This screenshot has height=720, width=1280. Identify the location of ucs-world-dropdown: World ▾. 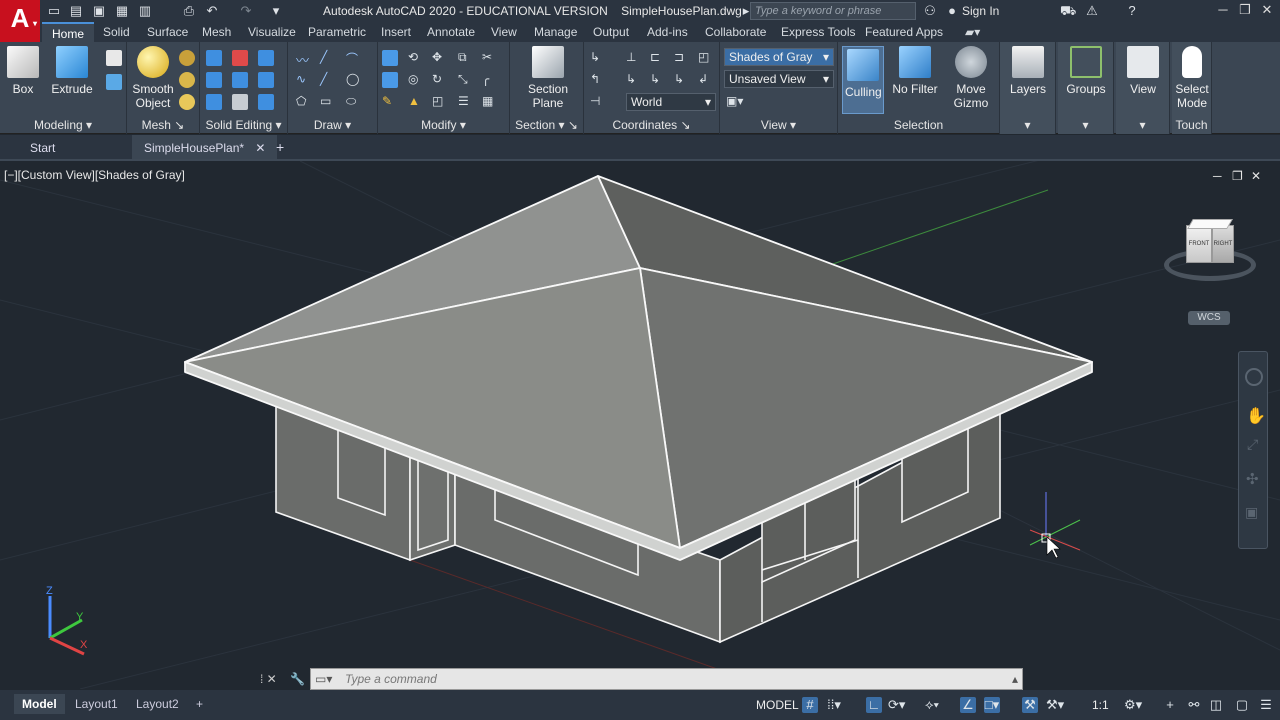
(671, 102).